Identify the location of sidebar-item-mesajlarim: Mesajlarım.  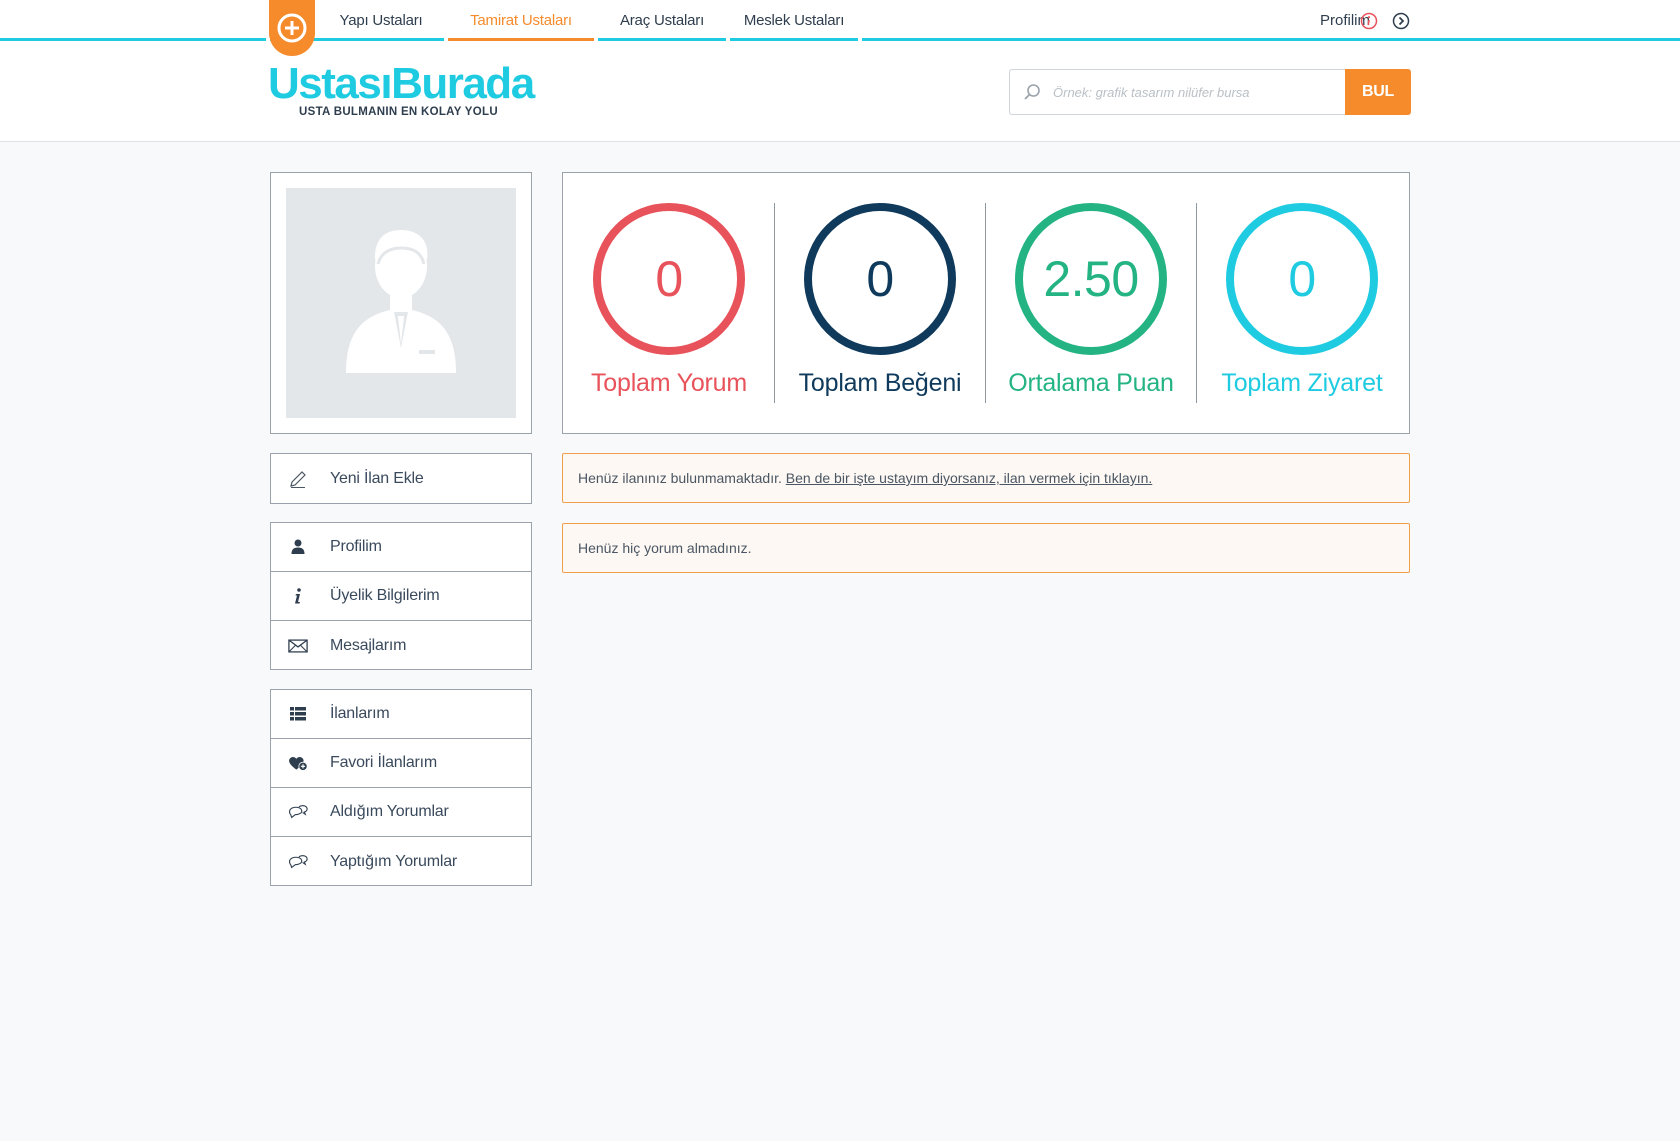
(401, 645).